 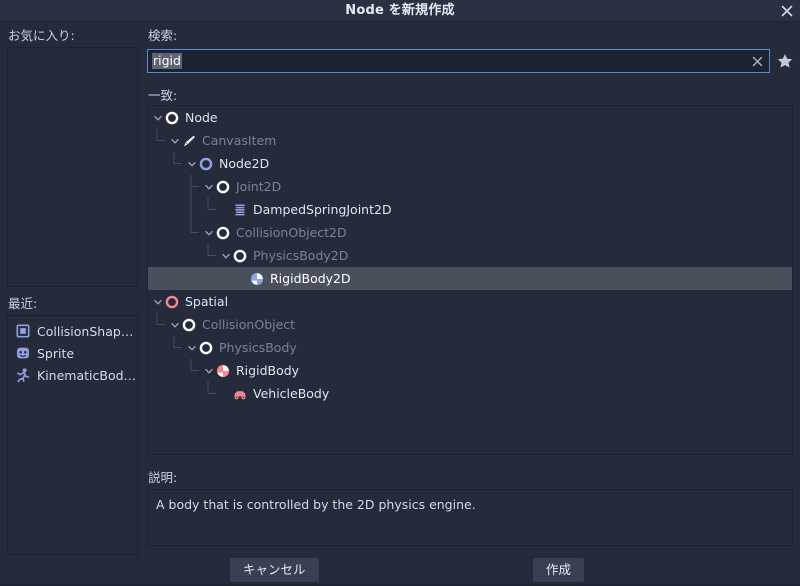 I want to click on tree-item: CollisionObject2D, so click(x=470, y=232).